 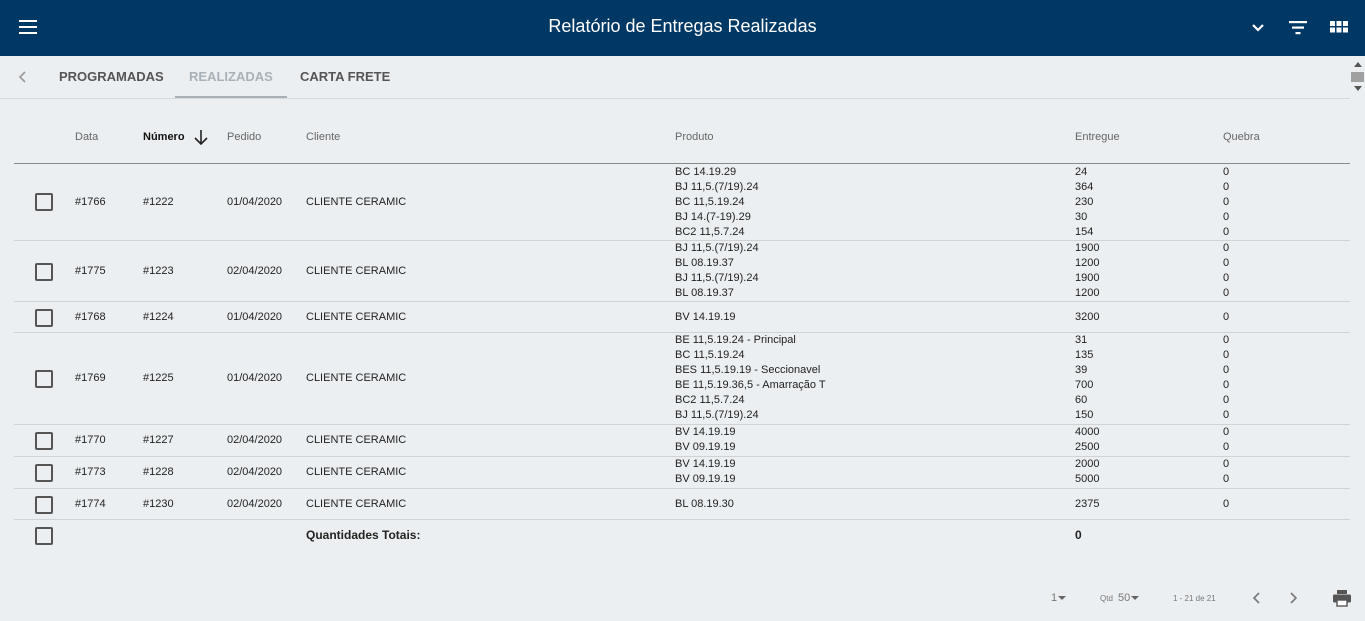 I want to click on cell-produto-list: BV 14.19.19, so click(x=705, y=317).